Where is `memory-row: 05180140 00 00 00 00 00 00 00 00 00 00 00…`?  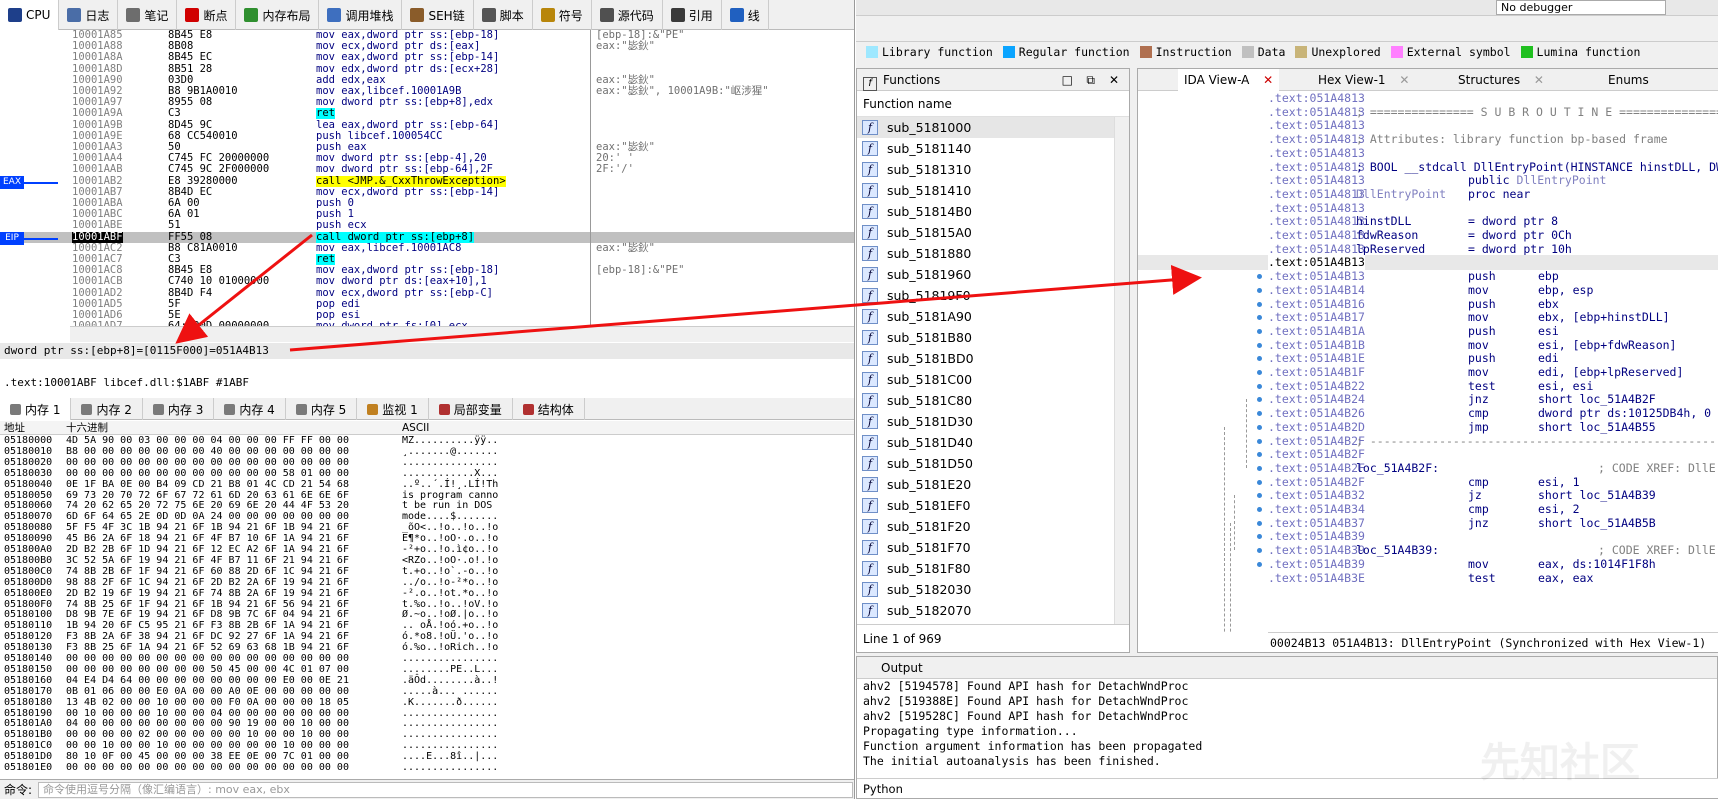 memory-row: 05180140 00 00 00 00 00 00 00 00 00 00 00… is located at coordinates (427, 658).